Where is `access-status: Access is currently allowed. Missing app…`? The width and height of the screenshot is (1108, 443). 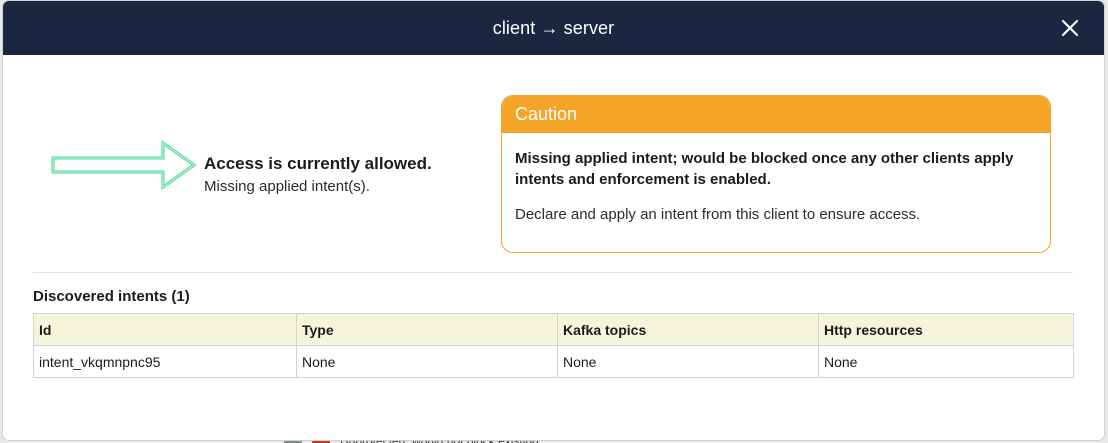 access-status: Access is currently allowed. Missing app… is located at coordinates (276, 168).